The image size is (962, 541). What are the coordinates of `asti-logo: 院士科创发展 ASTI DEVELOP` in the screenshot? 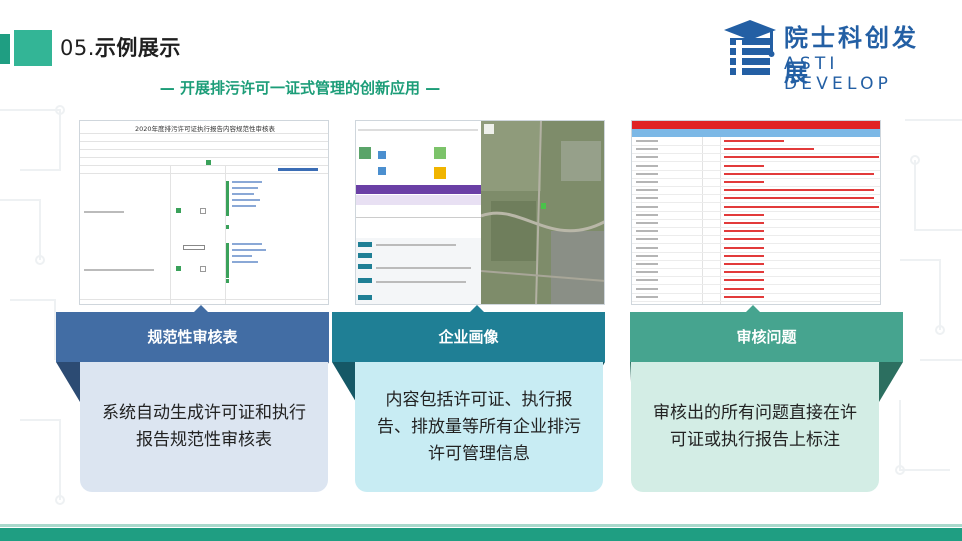 It's located at (832, 56).